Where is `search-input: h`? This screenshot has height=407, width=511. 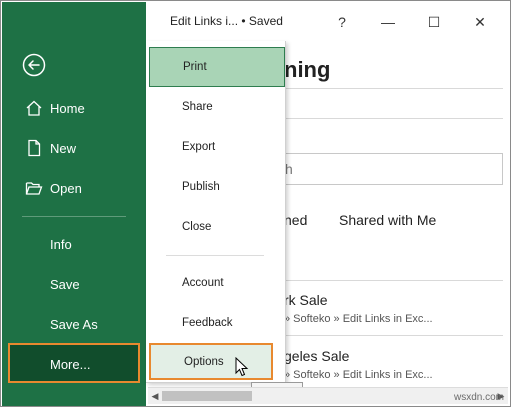 search-input: h is located at coordinates (393, 169).